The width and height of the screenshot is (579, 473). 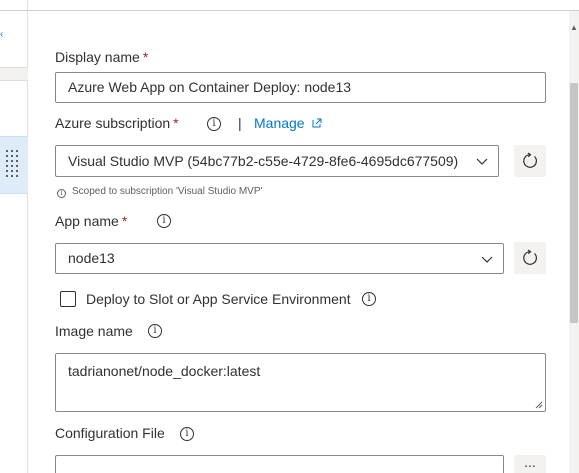 What do you see at coordinates (288, 123) in the screenshot?
I see `manage-link: Manage` at bounding box center [288, 123].